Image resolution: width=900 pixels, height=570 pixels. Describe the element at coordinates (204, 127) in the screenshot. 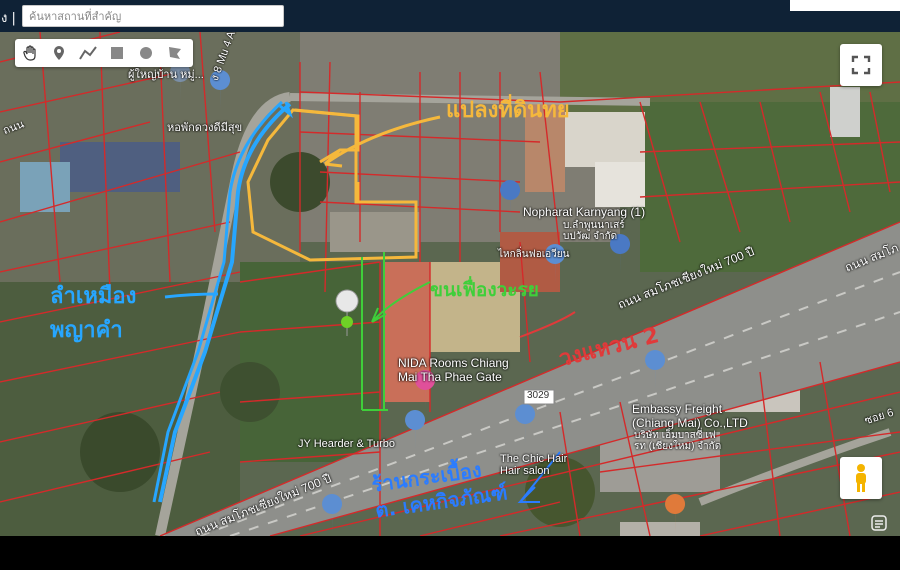

I see `poi-hall: หอพักดวงดีมีสุข` at that location.